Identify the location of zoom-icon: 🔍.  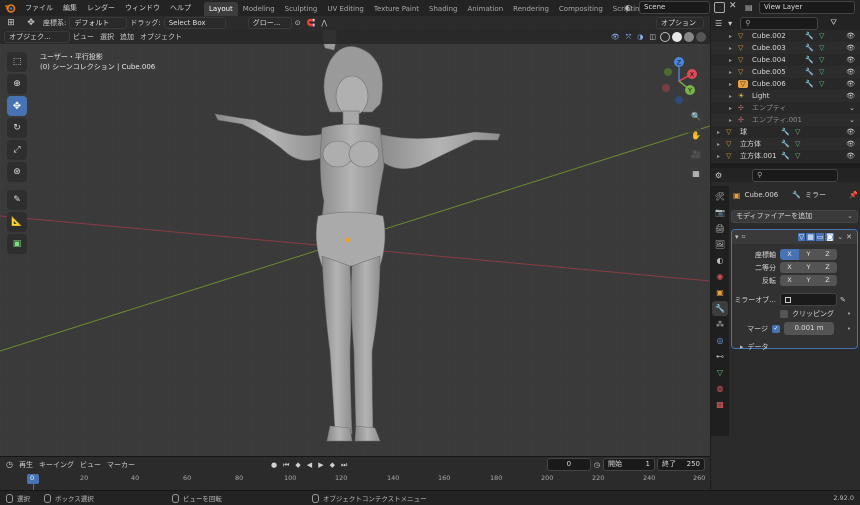
(696, 116).